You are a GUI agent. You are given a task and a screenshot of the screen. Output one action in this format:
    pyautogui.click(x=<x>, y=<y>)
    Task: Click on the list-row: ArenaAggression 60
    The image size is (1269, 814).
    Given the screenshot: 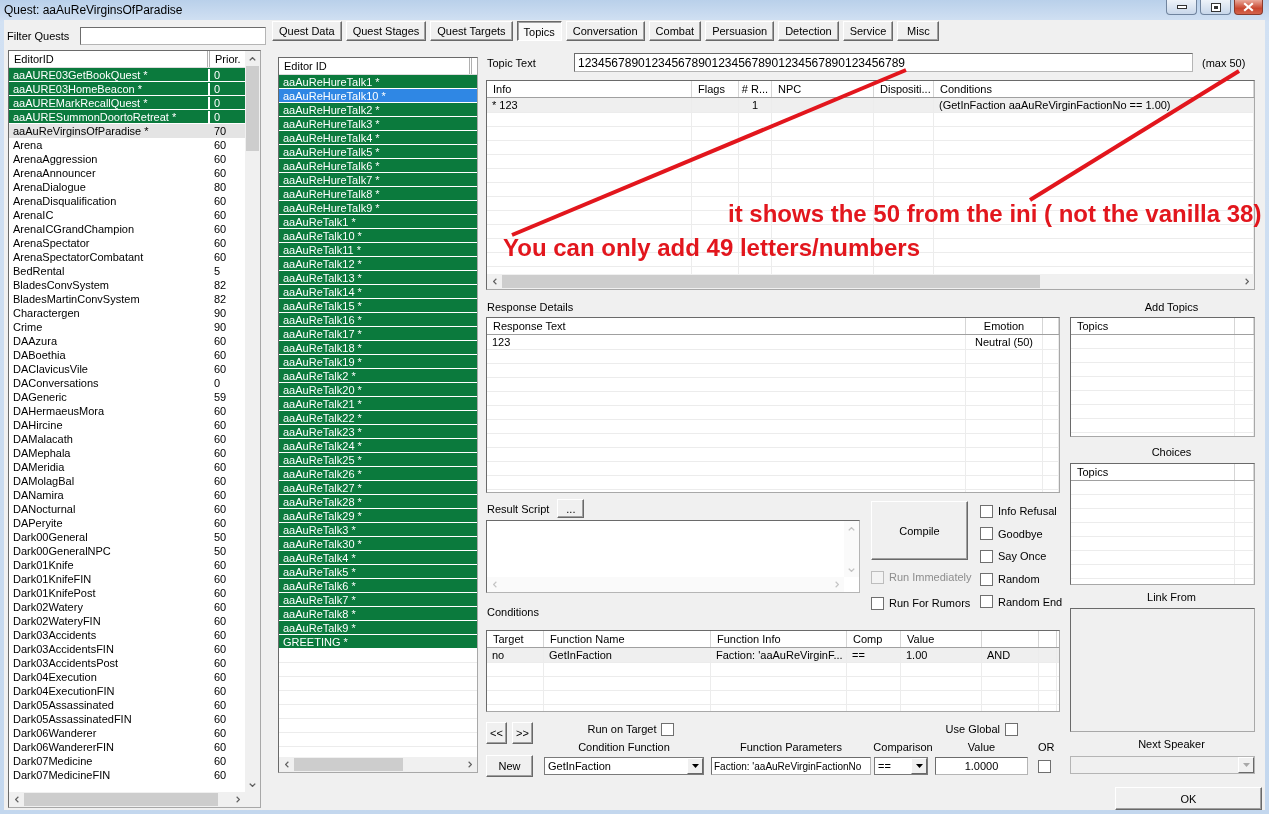 What is the action you would take?
    pyautogui.click(x=127, y=159)
    